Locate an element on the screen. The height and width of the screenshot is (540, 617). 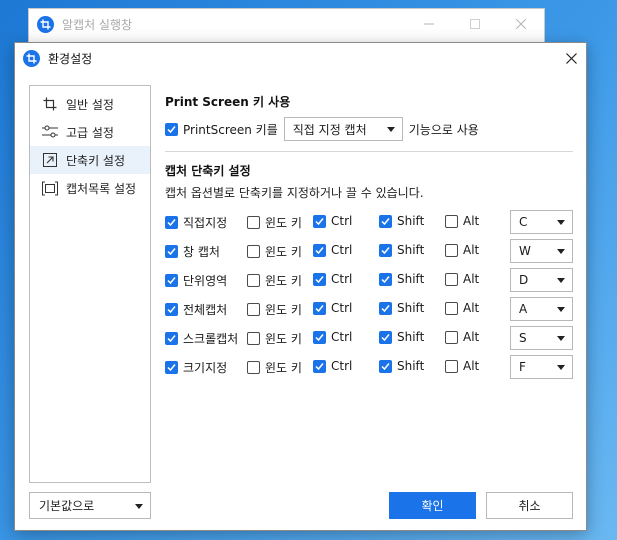
dialog-titlebar: 환경설정 is located at coordinates (300, 58).